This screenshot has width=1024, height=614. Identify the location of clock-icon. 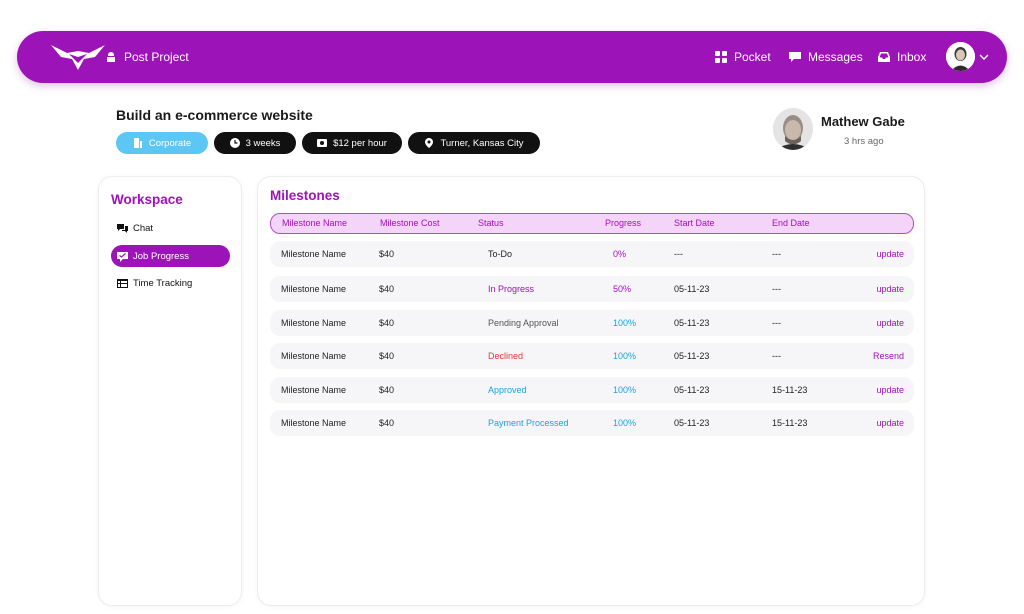
(234, 143).